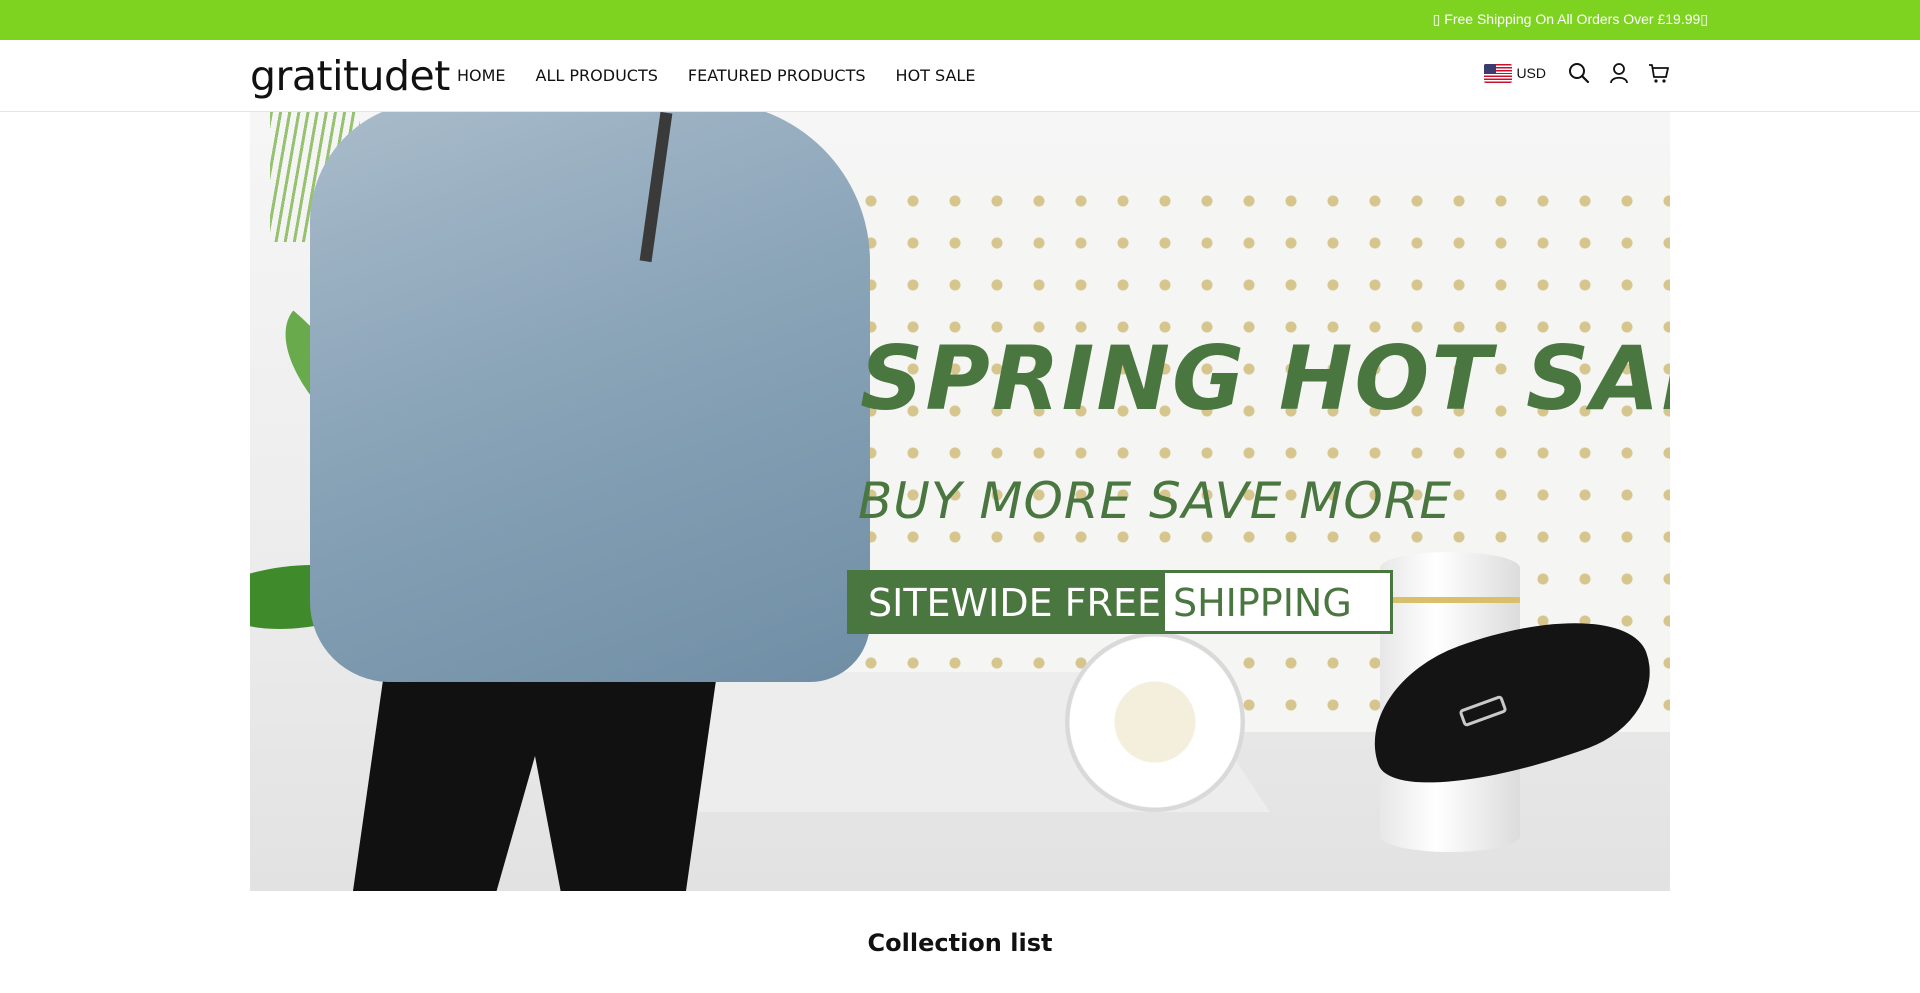  What do you see at coordinates (1450, 600) in the screenshot?
I see `cylinder-gold-ring` at bounding box center [1450, 600].